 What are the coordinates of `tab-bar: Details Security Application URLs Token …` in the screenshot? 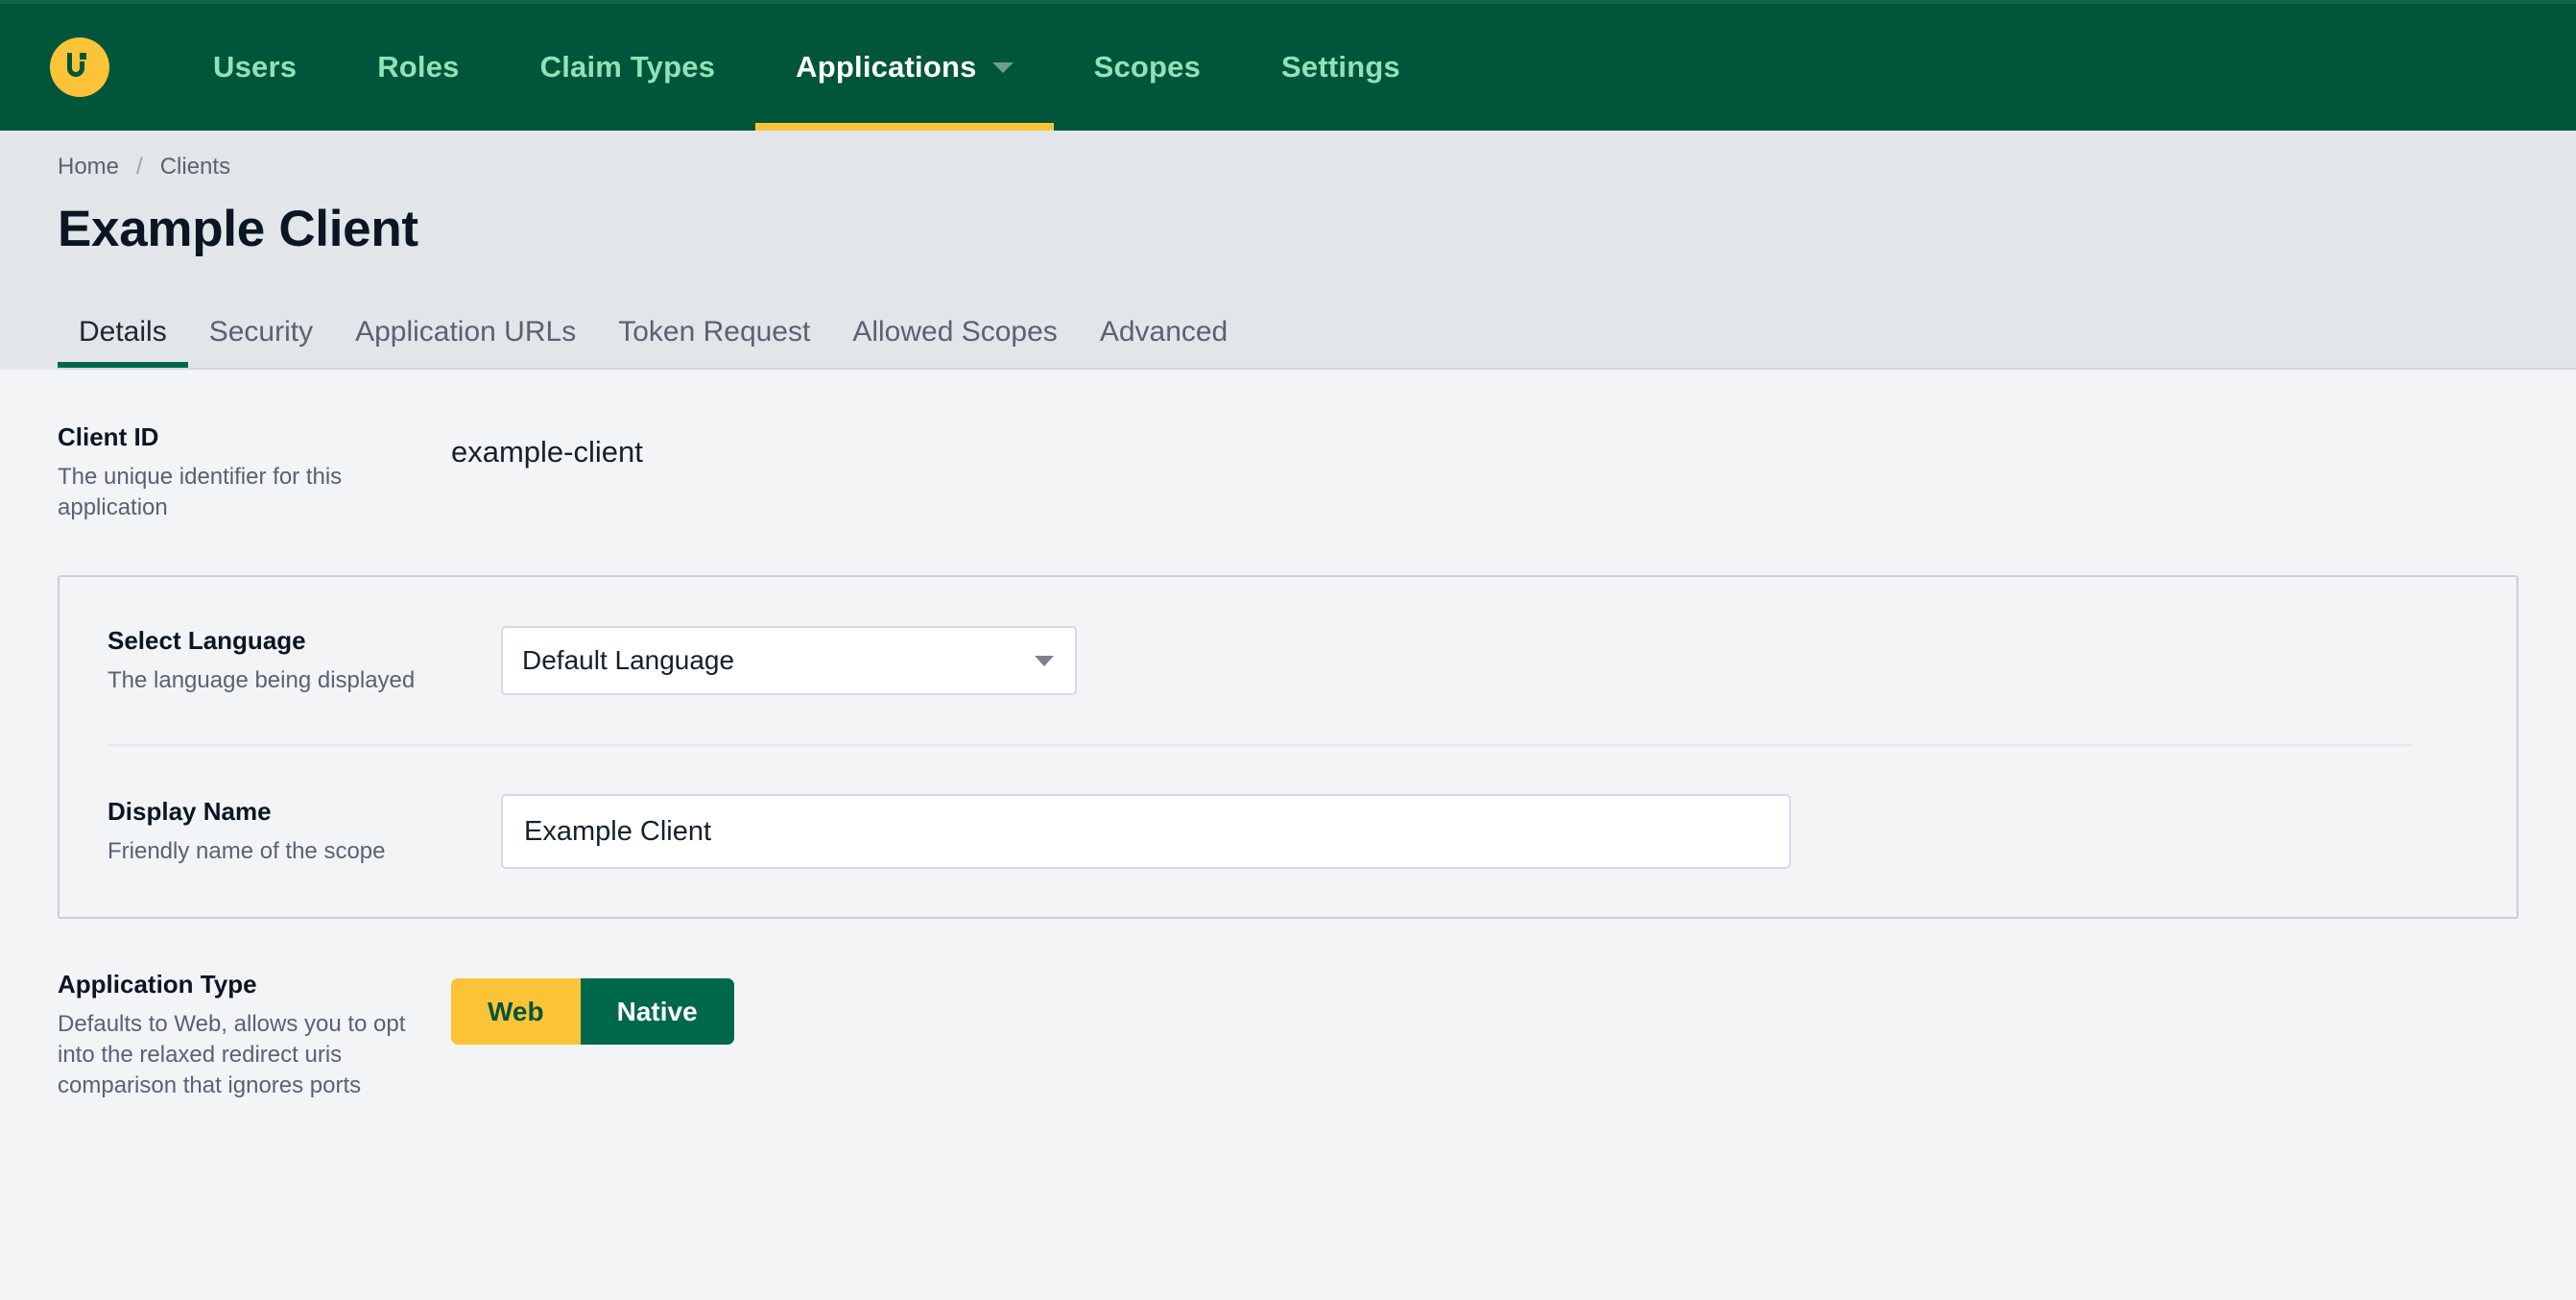 It's located at (1317, 330).